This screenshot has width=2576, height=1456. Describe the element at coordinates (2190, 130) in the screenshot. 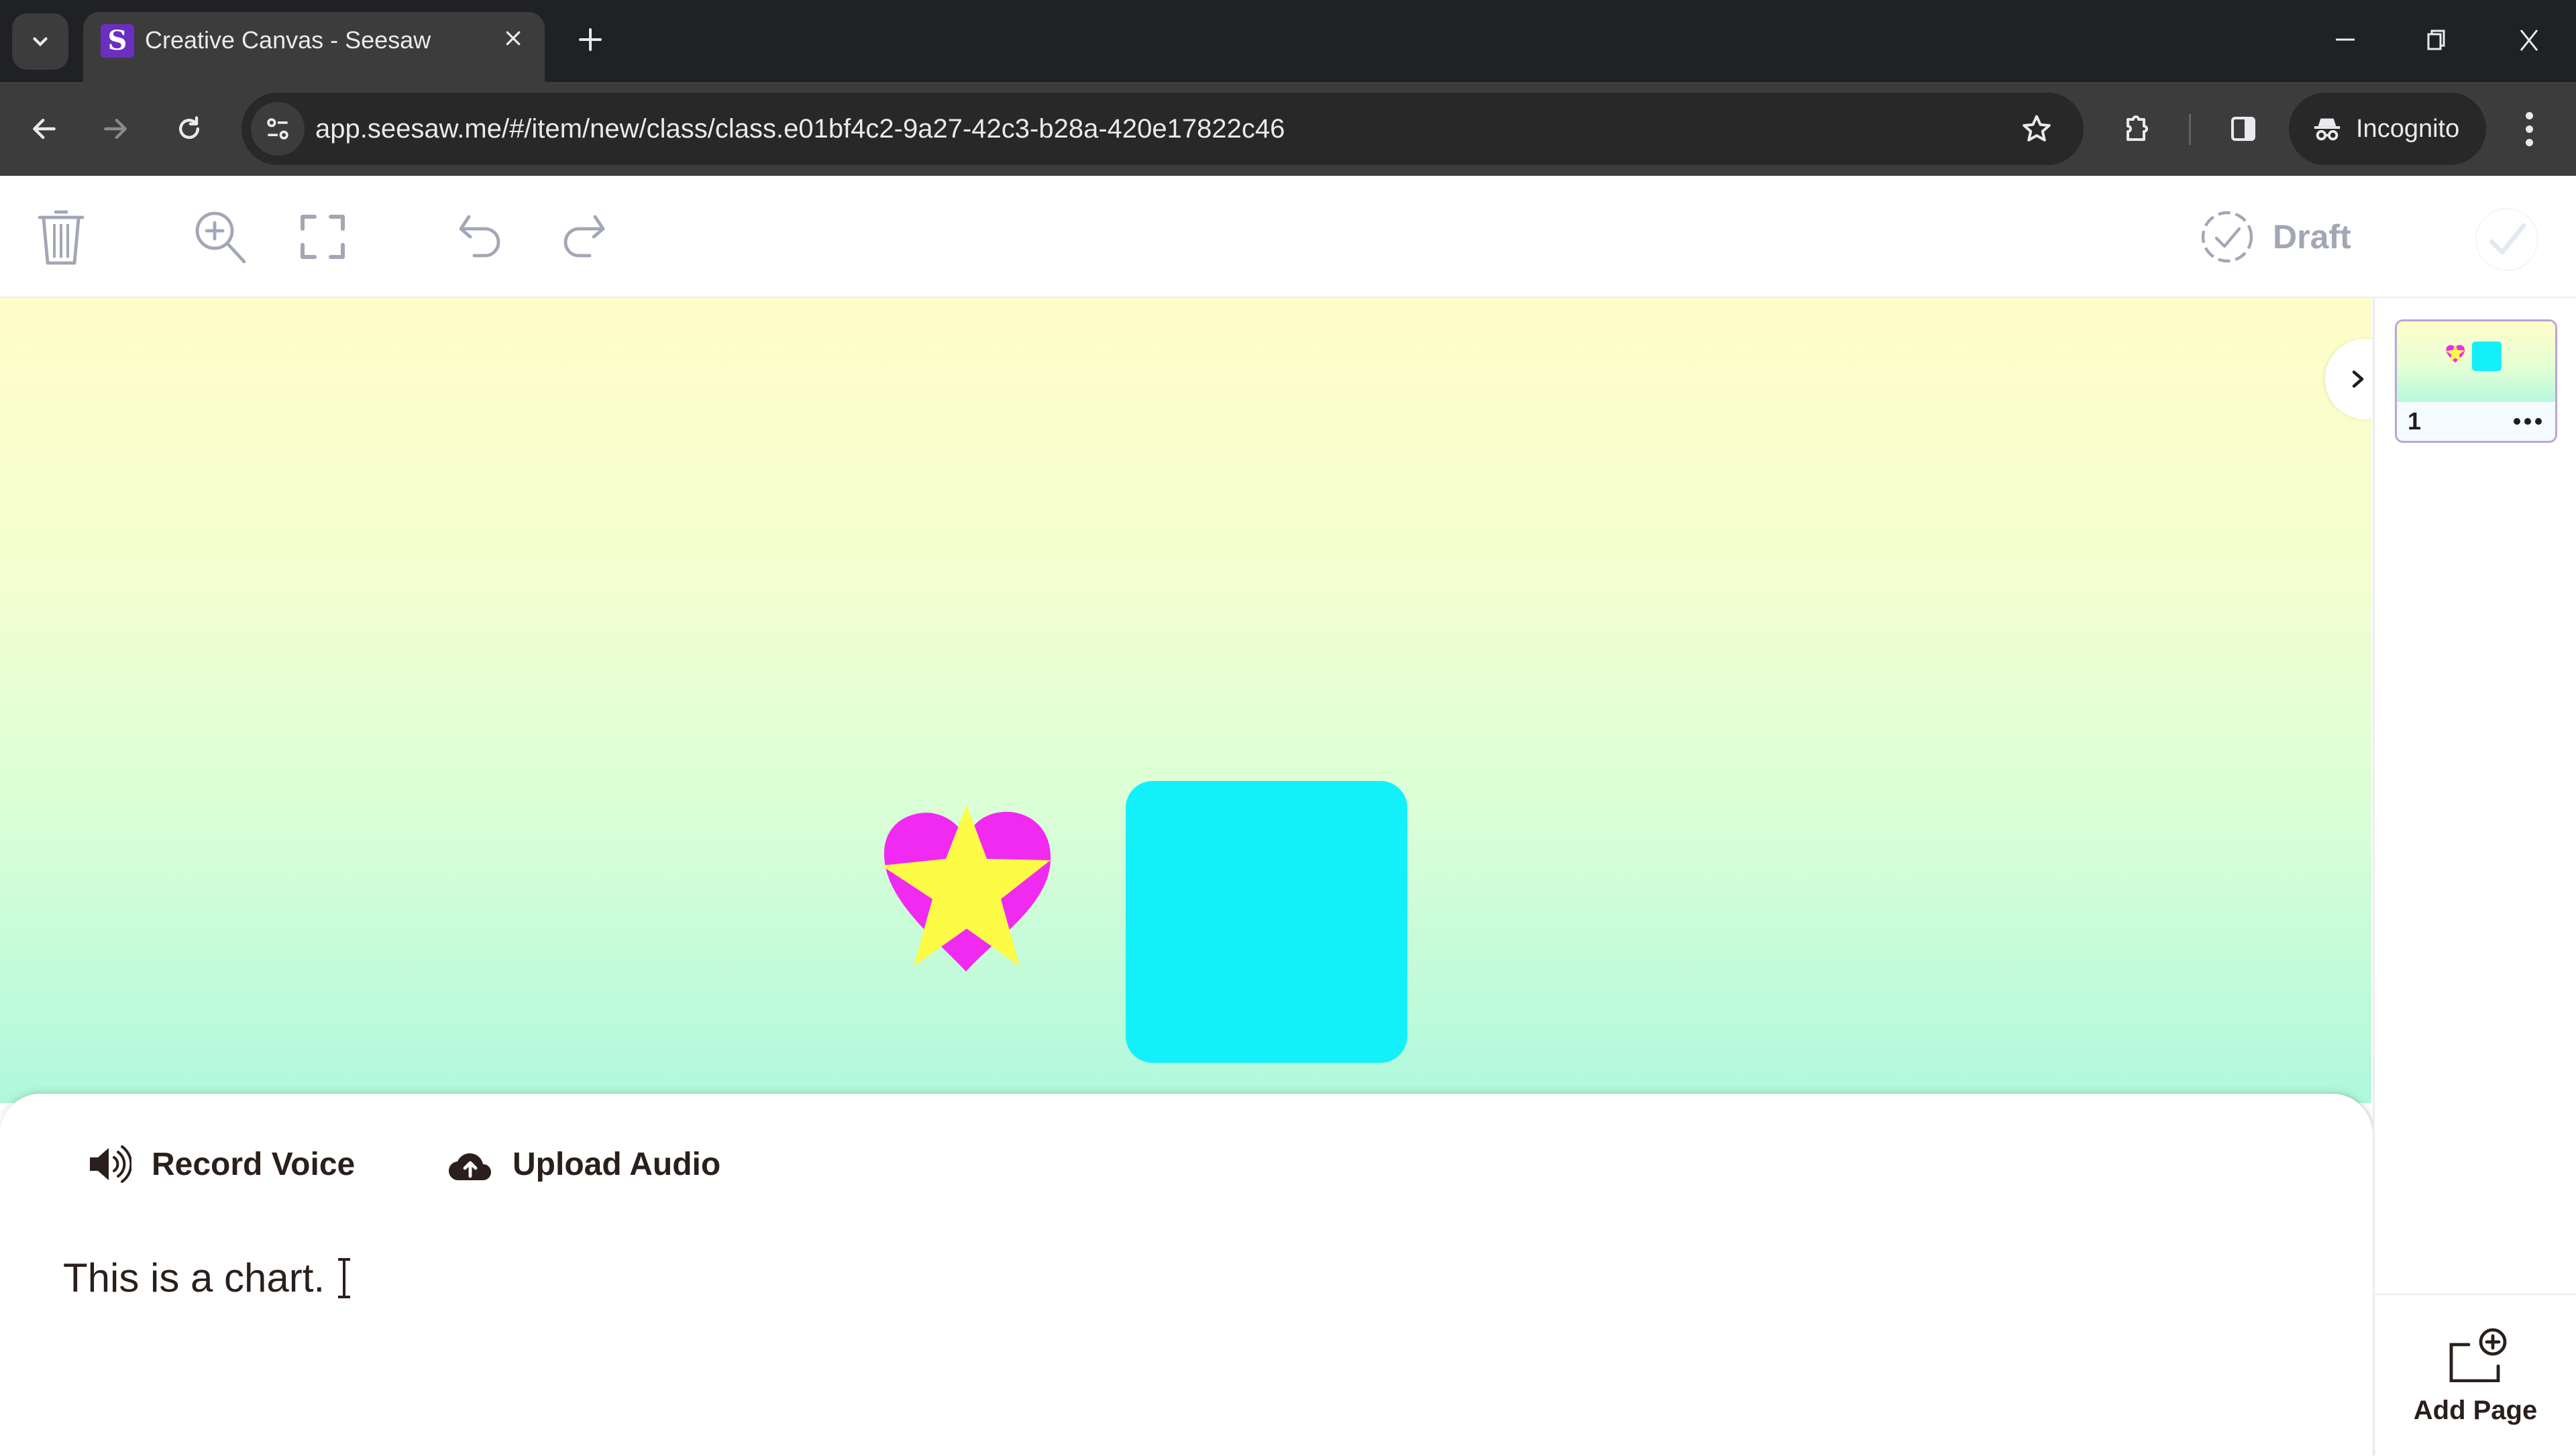

I see `toolbar-divider` at that location.